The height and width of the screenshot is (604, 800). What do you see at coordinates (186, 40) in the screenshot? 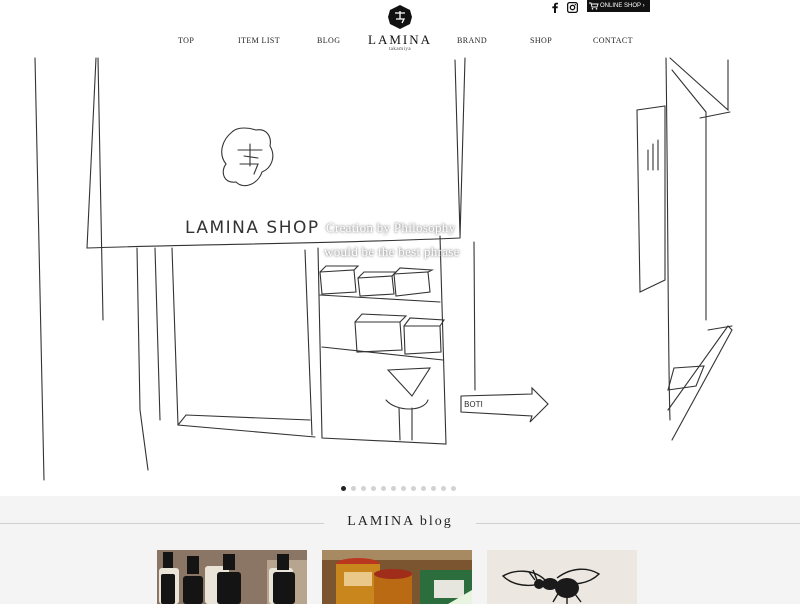
I see `nav-top: TOP` at bounding box center [186, 40].